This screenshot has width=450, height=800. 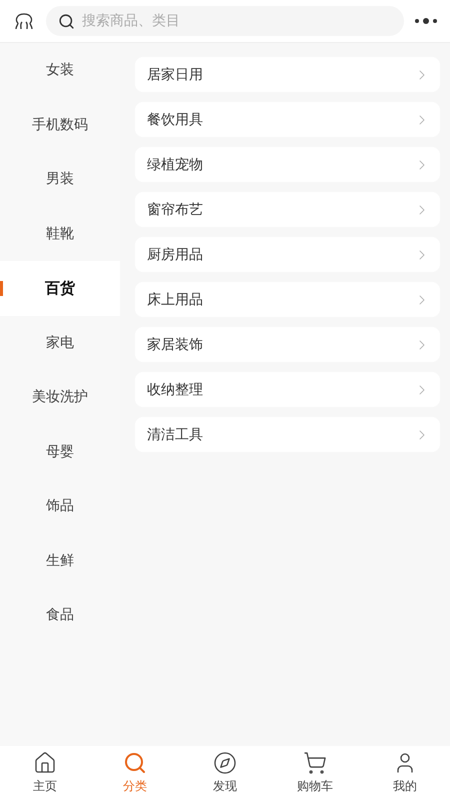 I want to click on subcategory-label: 厨房用品, so click(x=175, y=255).